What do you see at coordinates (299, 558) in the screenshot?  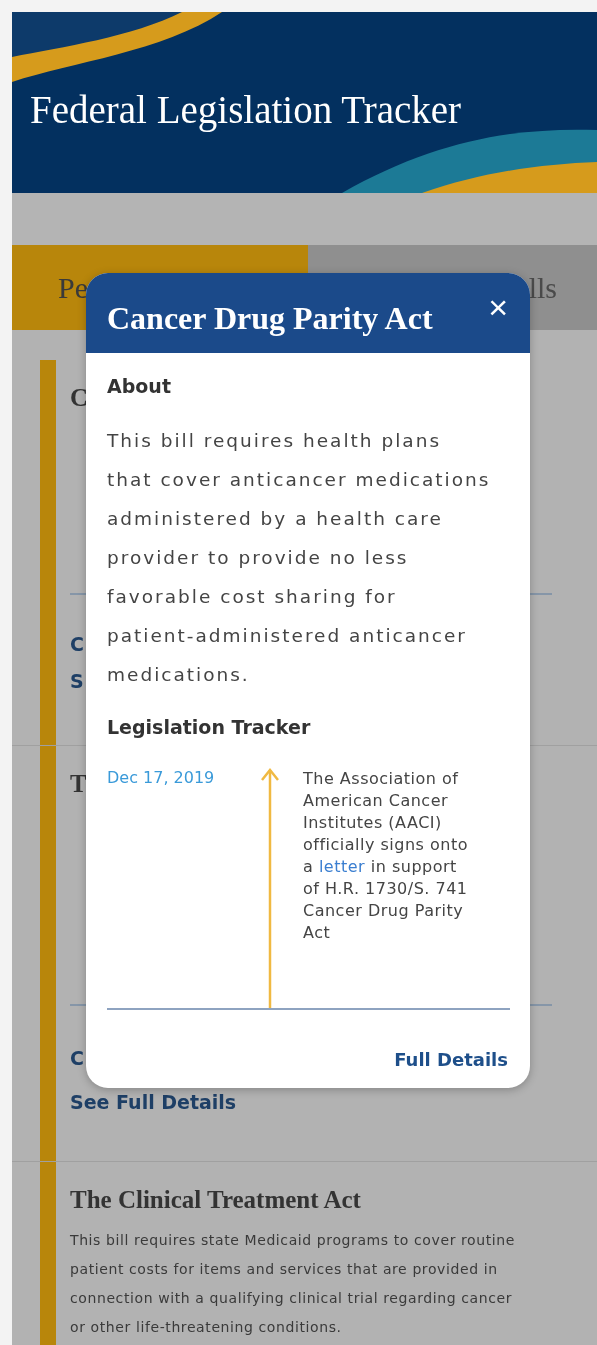 I see `about-text: This bill requires health plans that cover anticancer medications administered by a health care provider to provide no less favorable cost sharing for patient-administered anticancer medications.` at bounding box center [299, 558].